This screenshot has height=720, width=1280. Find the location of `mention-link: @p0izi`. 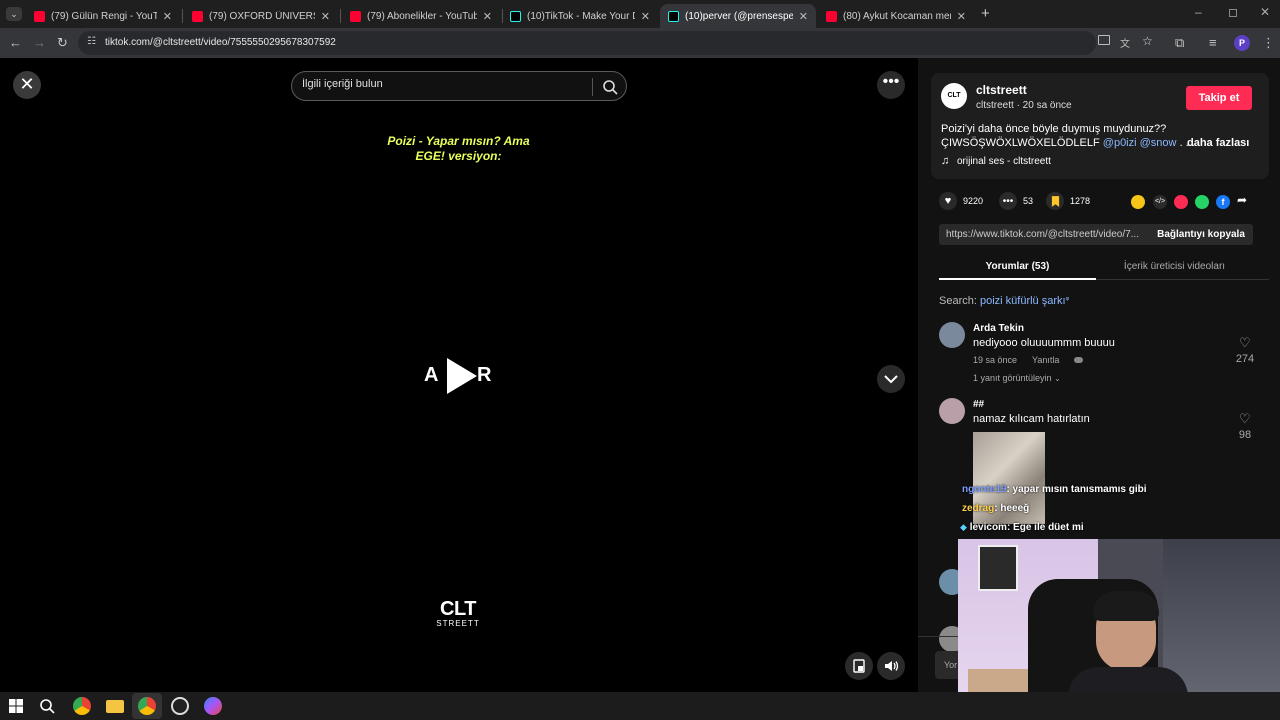

mention-link: @p0izi is located at coordinates (1120, 143).